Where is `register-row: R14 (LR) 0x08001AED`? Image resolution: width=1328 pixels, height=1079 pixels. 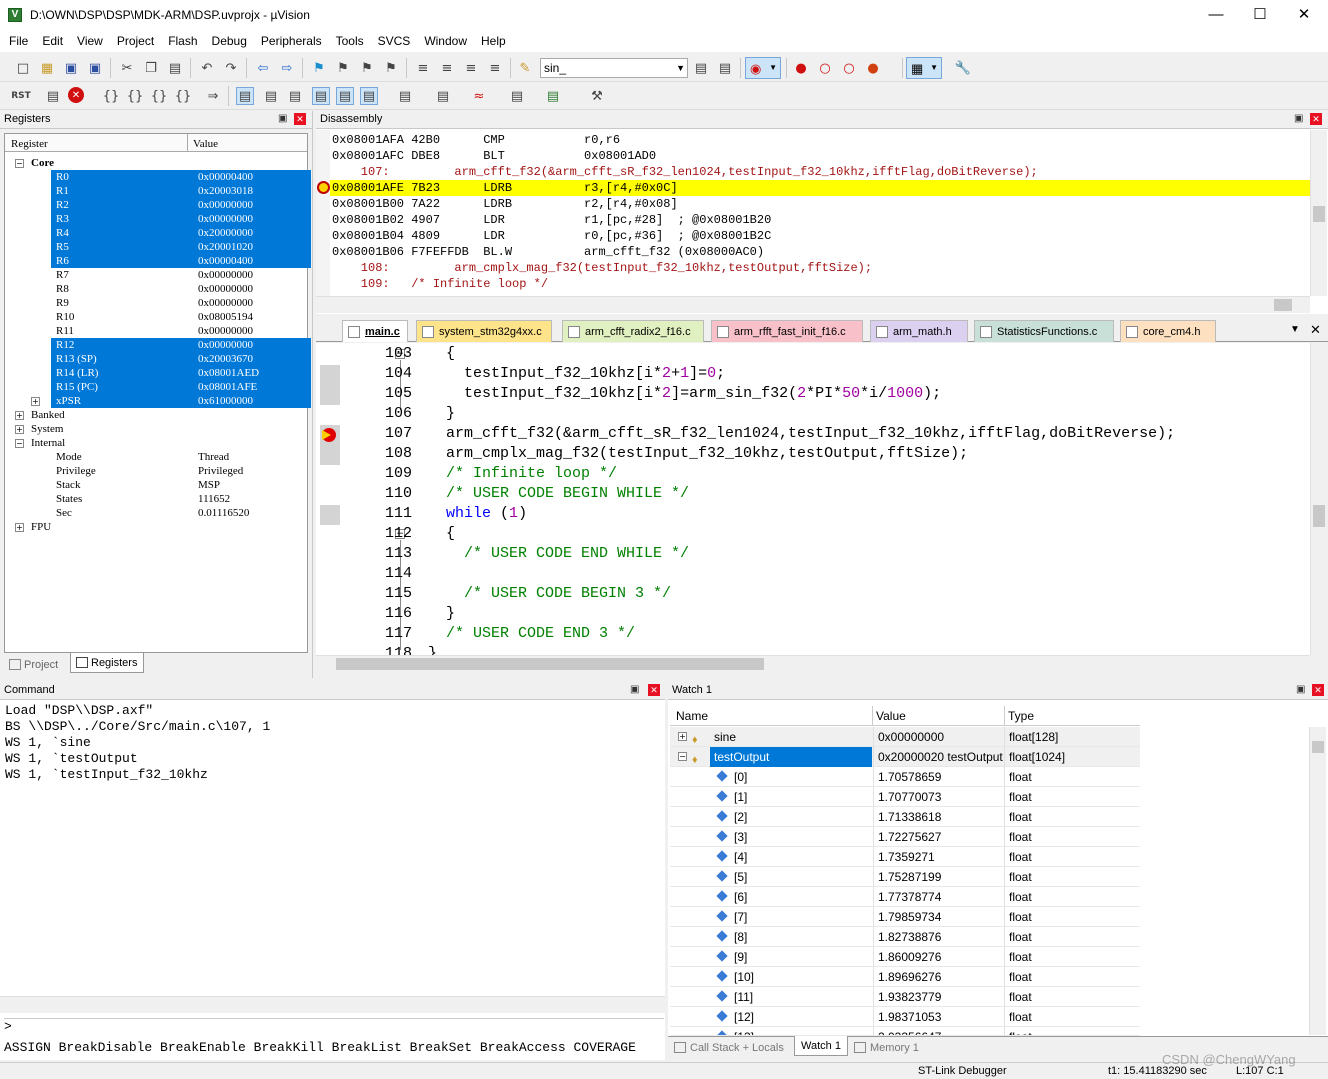
register-row: R14 (LR) 0x08001AED is located at coordinates (158, 373).